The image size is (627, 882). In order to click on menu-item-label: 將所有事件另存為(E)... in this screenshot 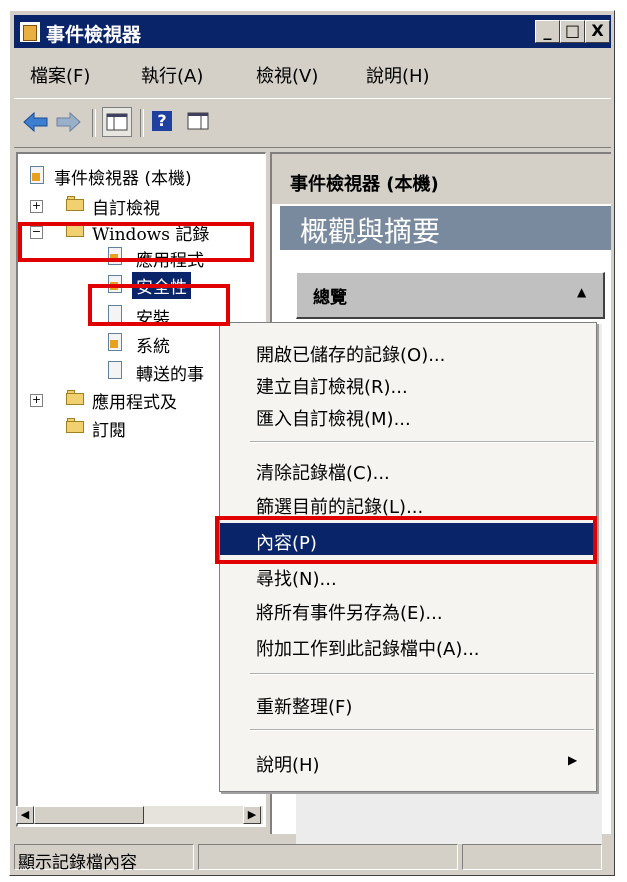, I will do `click(349, 613)`.